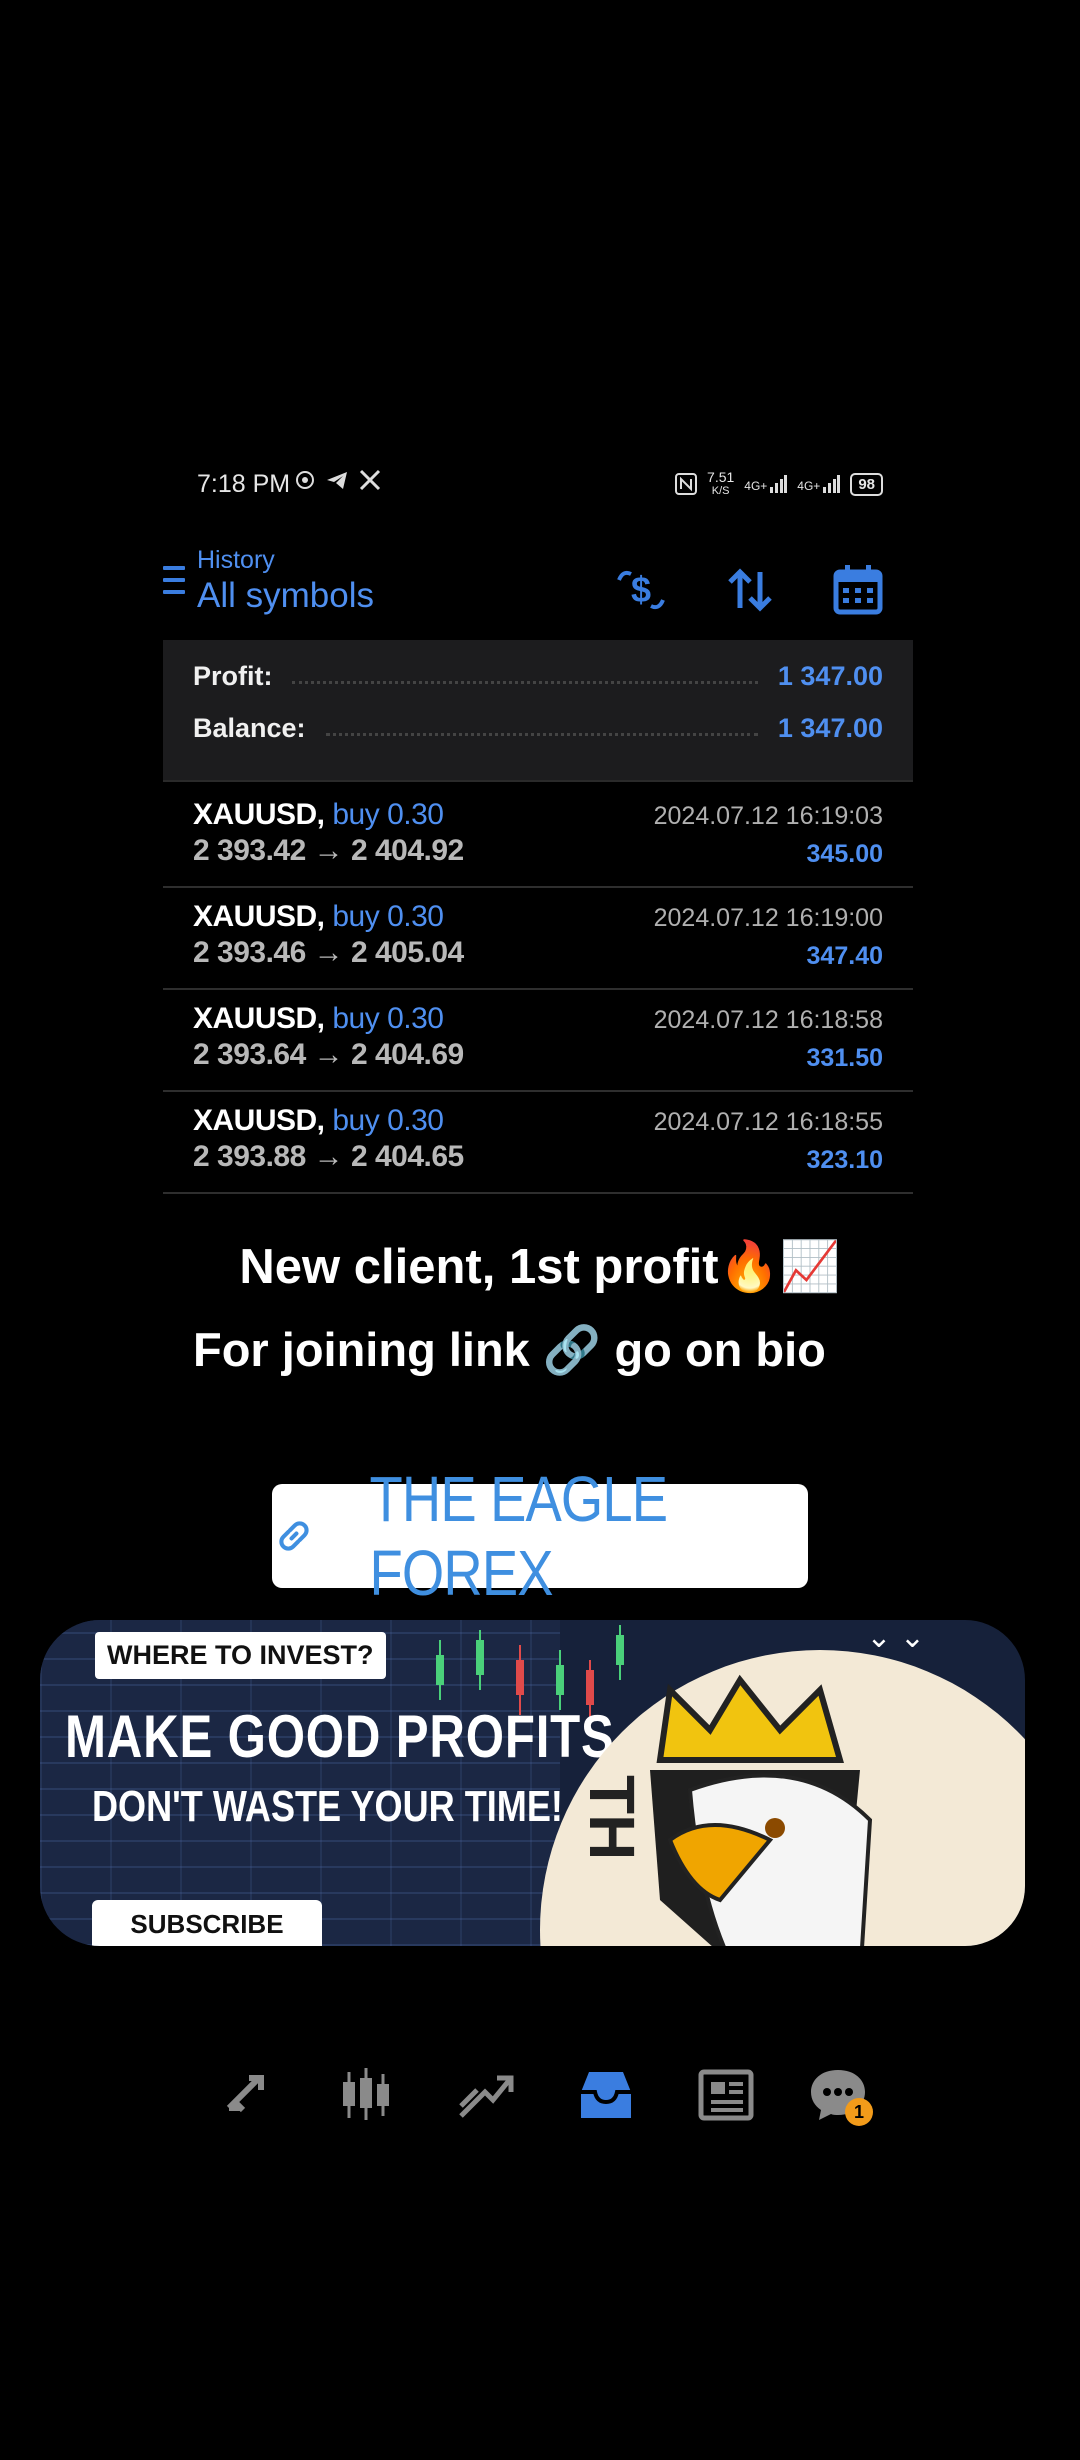 Image resolution: width=1080 pixels, height=2460 pixels. Describe the element at coordinates (830, 675) in the screenshot. I see `profit-value: 1 347.00` at that location.